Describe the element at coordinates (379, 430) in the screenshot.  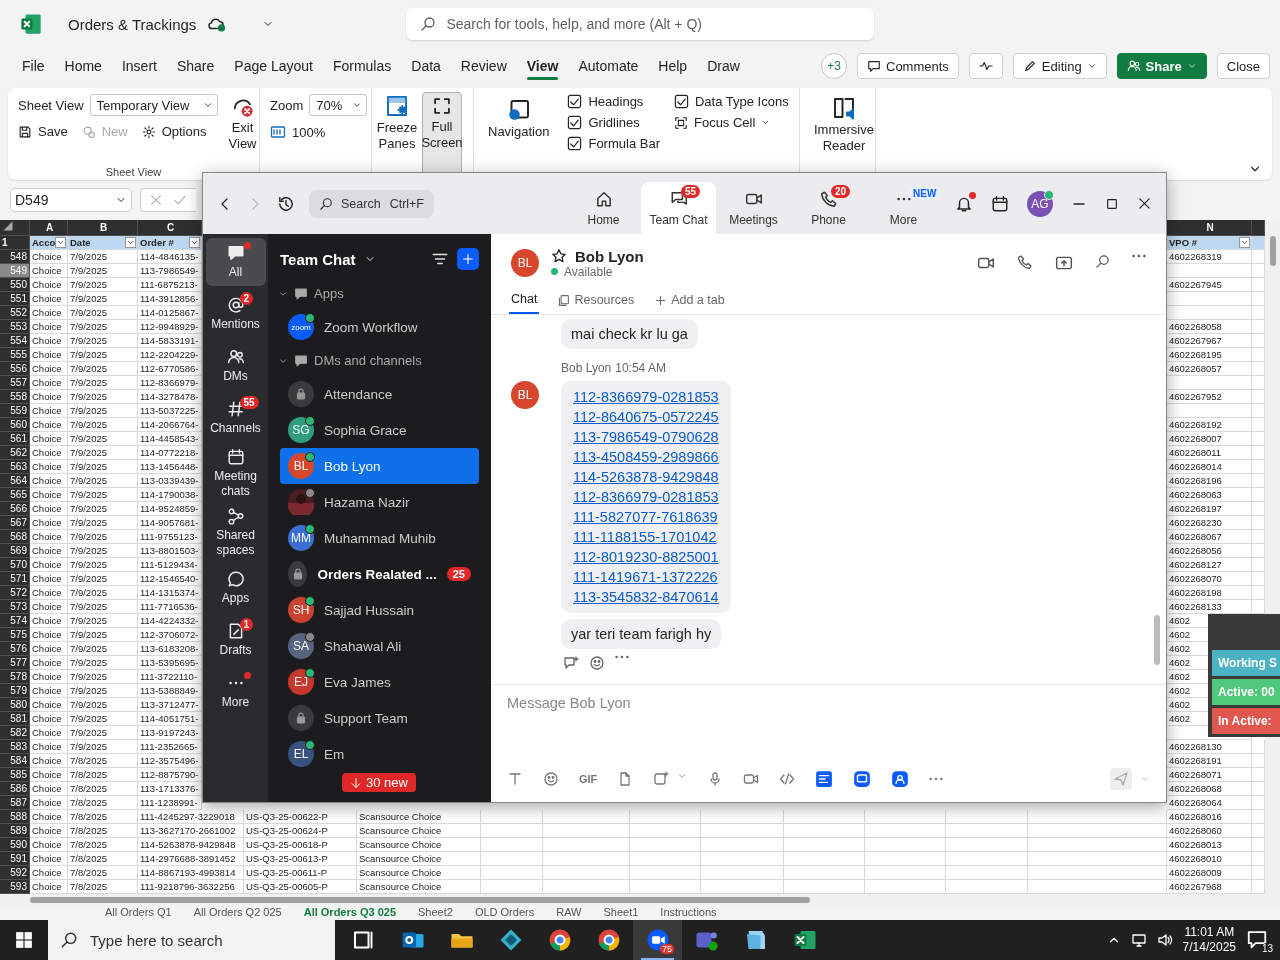
I see `chat-list-item: SG Sophia Grace` at that location.